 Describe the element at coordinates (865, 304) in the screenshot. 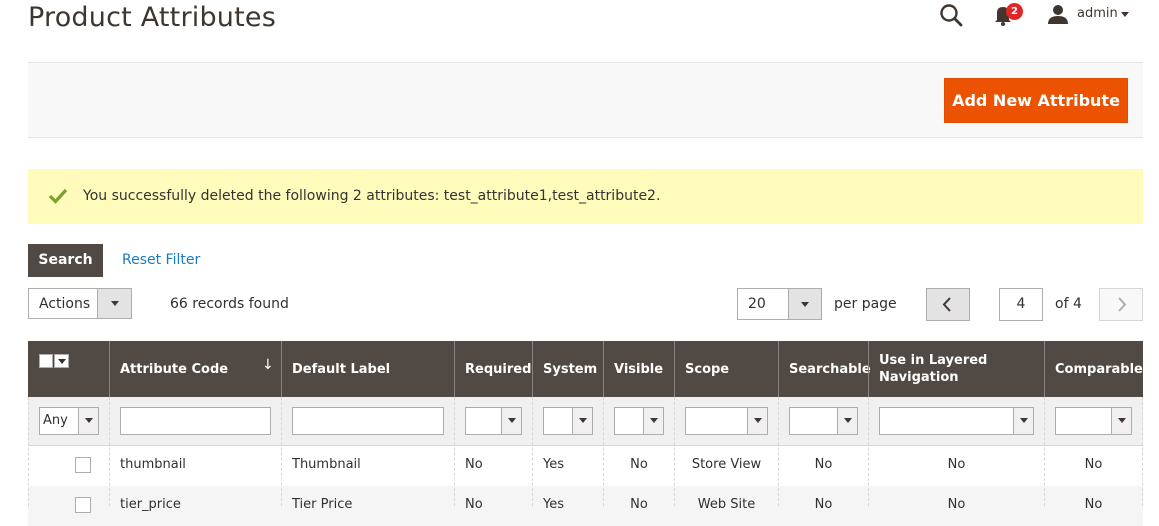

I see `per-page-label: per page` at that location.